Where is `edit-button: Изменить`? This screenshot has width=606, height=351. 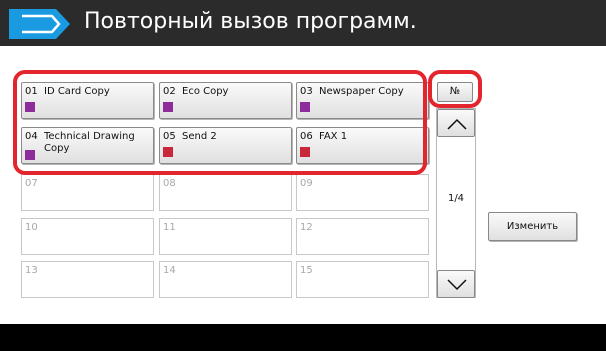 edit-button: Изменить is located at coordinates (532, 226).